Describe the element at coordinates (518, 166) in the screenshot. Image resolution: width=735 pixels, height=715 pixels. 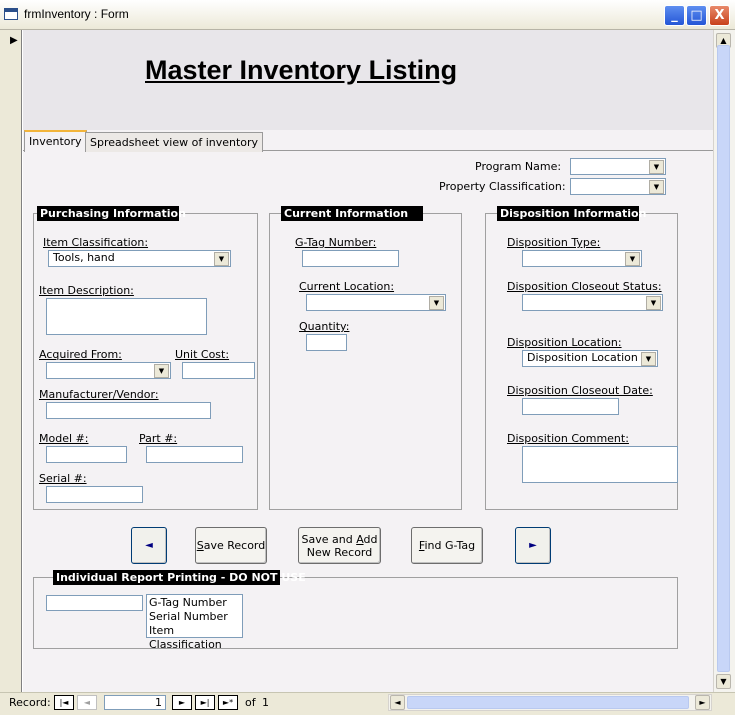
I see `program-name-label: Program Name:` at that location.